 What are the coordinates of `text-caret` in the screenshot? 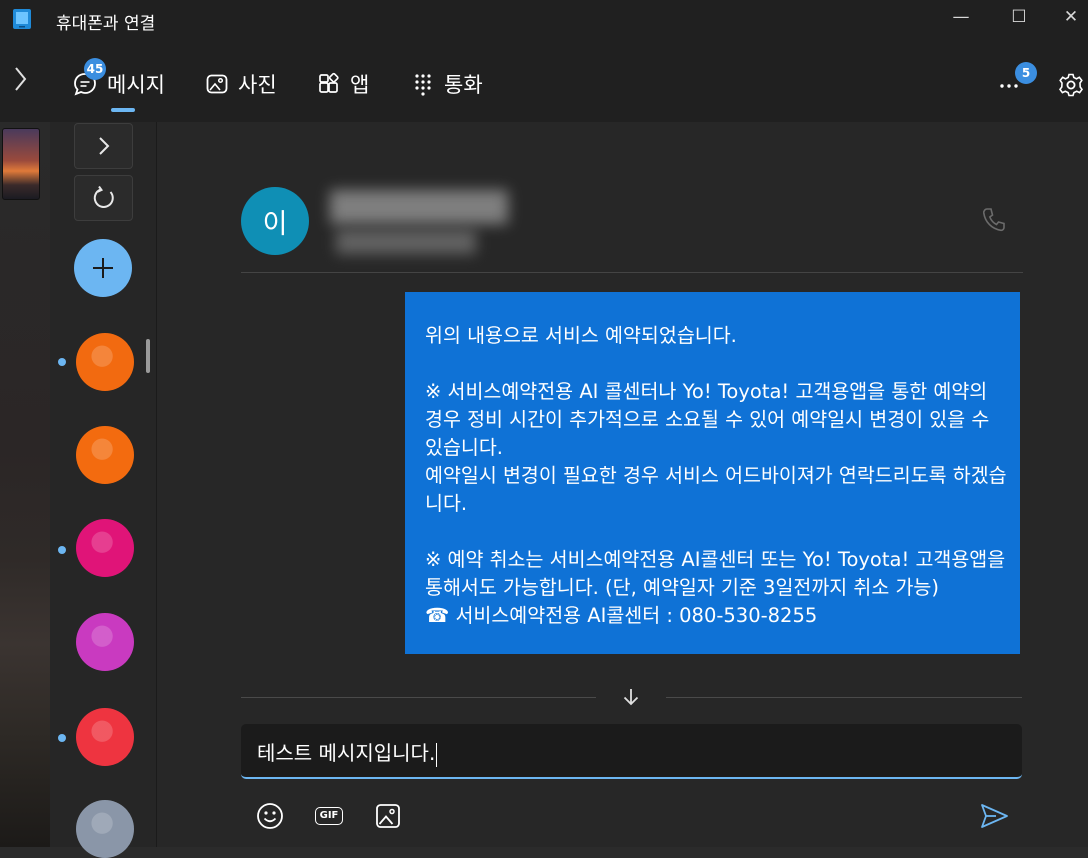 It's located at (437, 754).